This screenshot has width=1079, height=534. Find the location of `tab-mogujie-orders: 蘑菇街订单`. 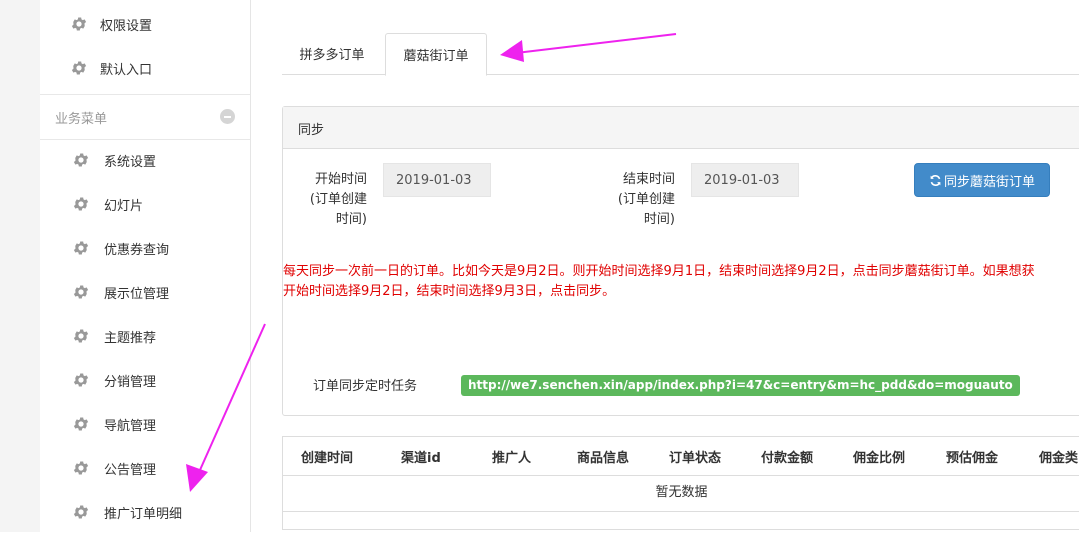

tab-mogujie-orders: 蘑菇街订单 is located at coordinates (436, 54).